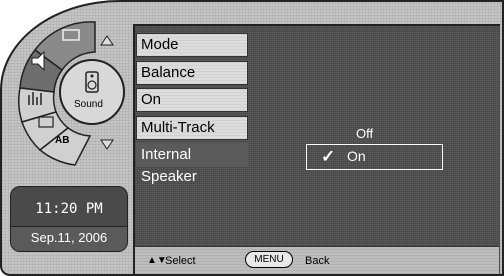 The width and height of the screenshot is (504, 276). I want to click on dial-center-label: Sound, so click(88, 104).